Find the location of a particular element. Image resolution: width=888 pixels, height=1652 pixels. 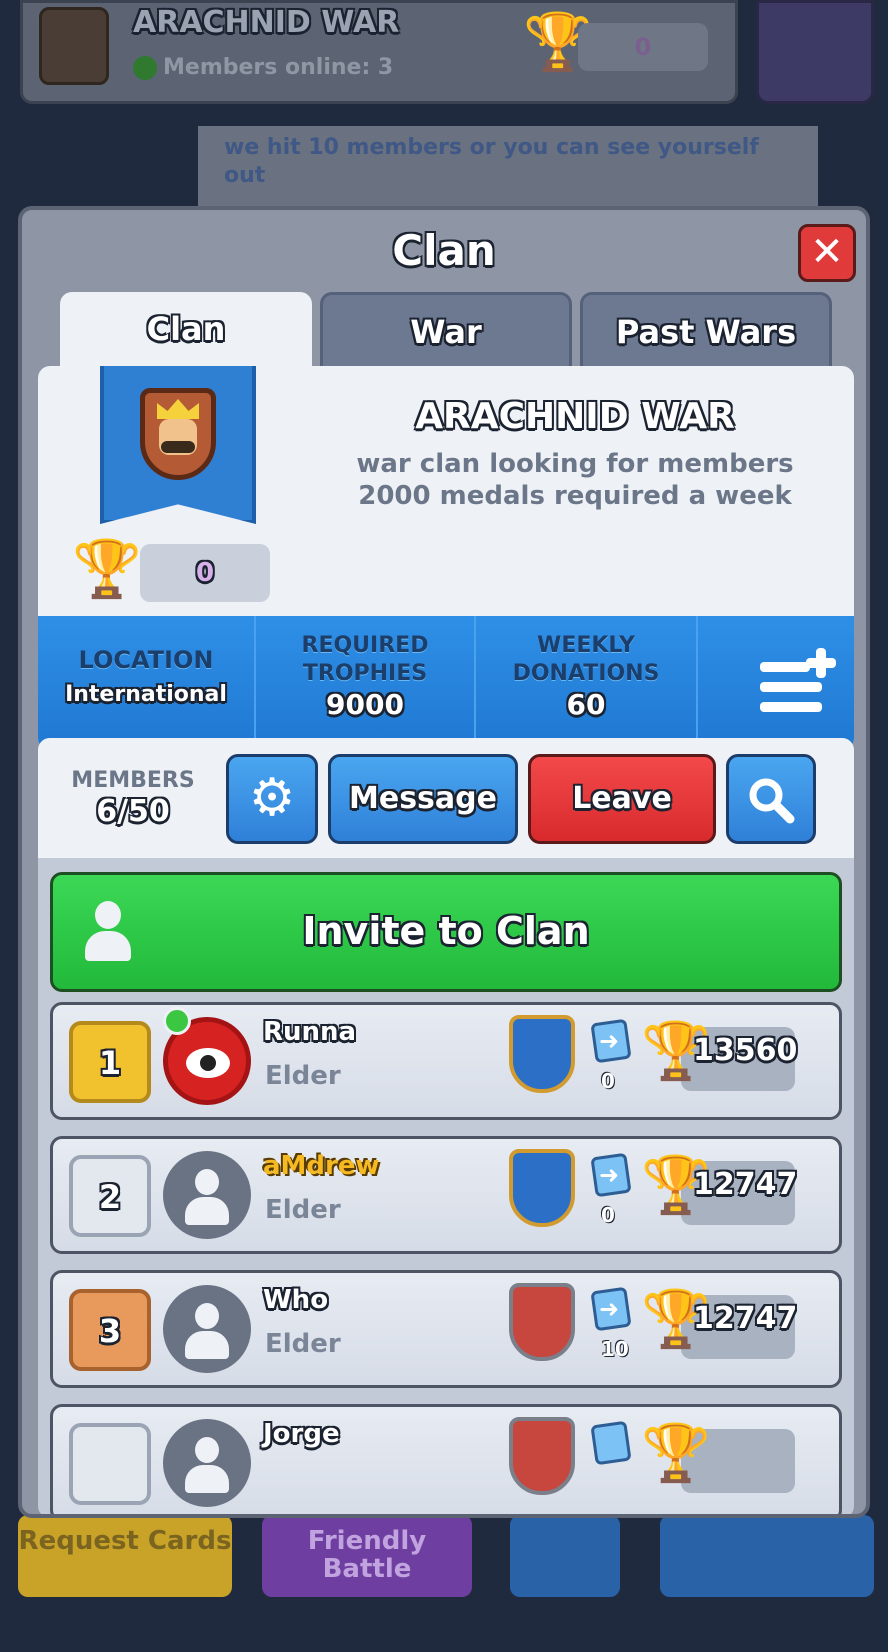

invite-to-clan-button: Invite to Clan is located at coordinates (446, 932).